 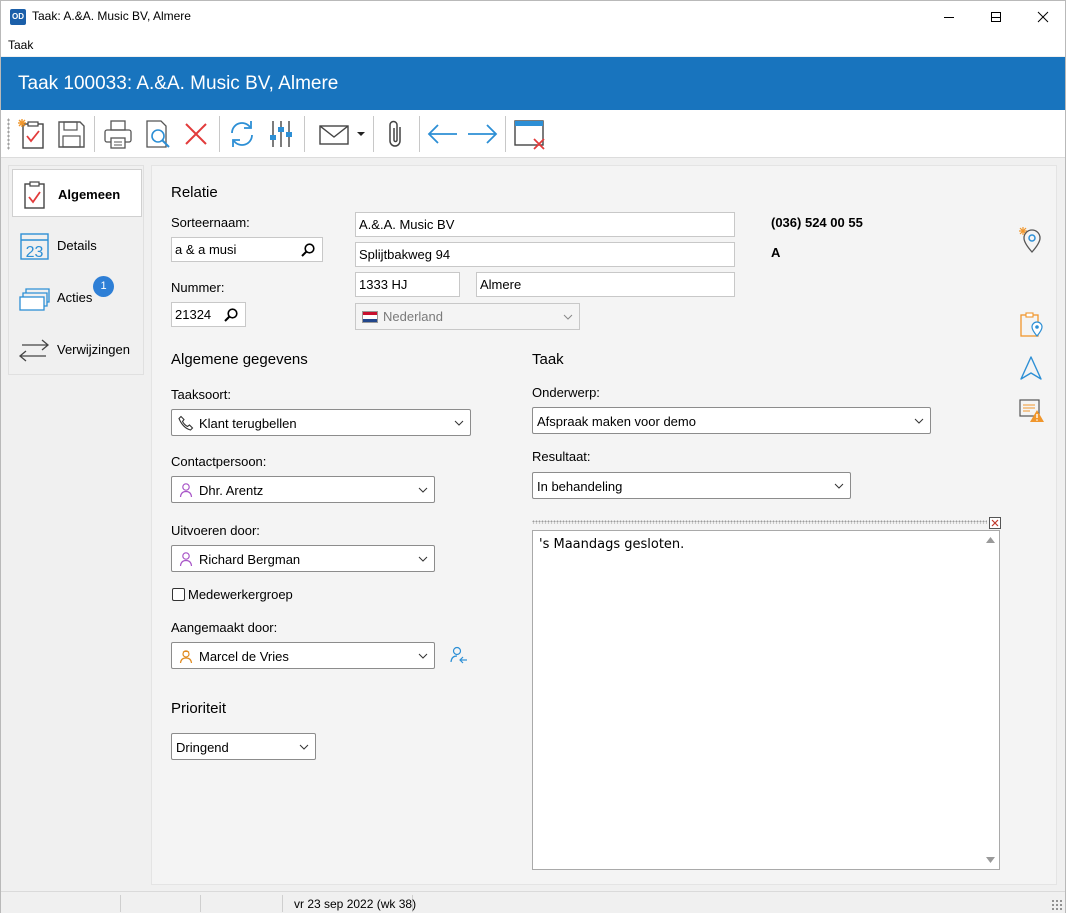 I want to click on mail-button, so click(x=334, y=134).